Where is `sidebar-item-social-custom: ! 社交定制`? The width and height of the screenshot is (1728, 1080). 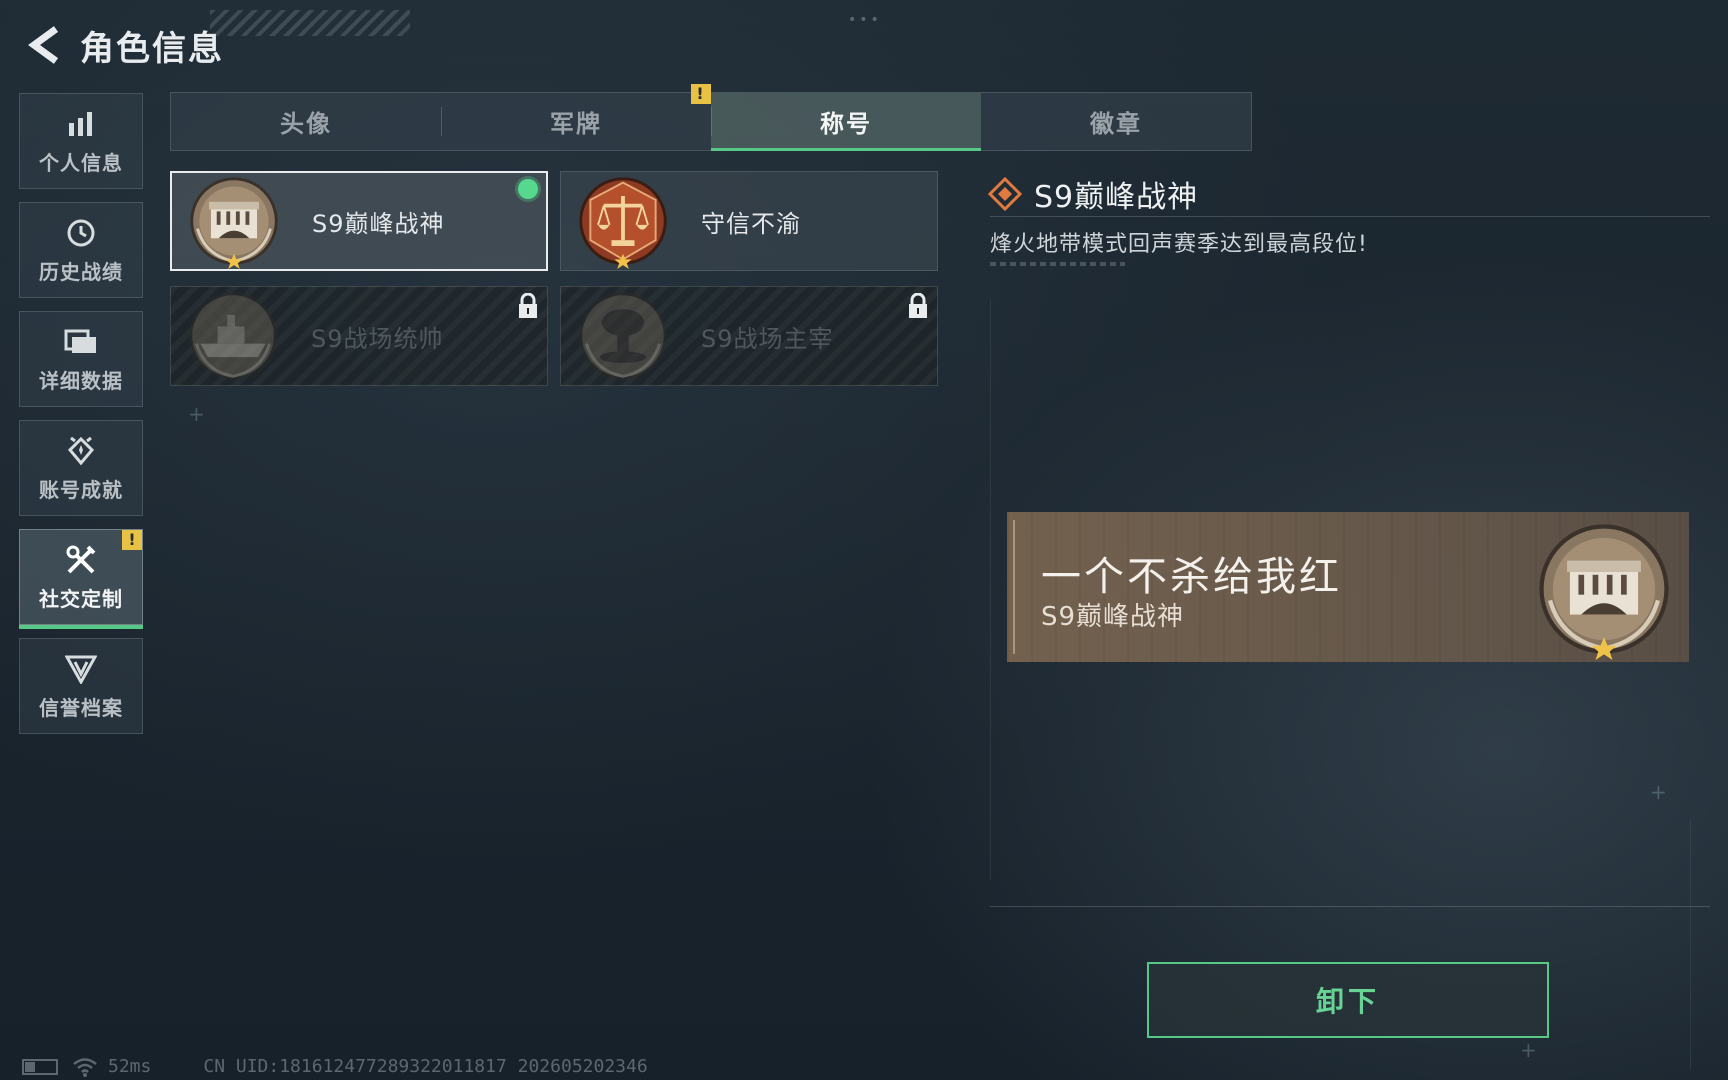 sidebar-item-social-custom: ! 社交定制 is located at coordinates (81, 579).